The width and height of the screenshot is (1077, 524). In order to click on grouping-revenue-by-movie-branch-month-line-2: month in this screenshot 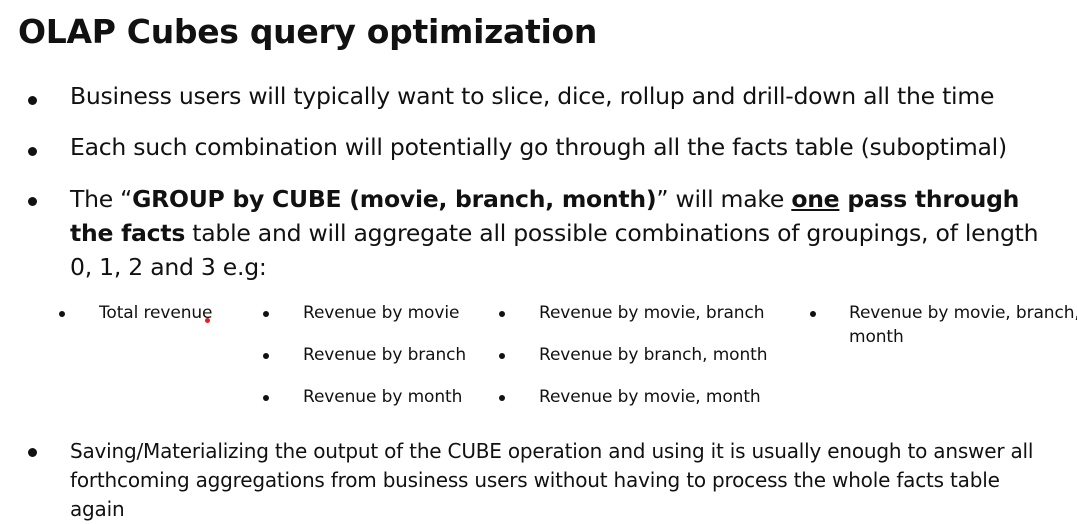, I will do `click(876, 337)`.